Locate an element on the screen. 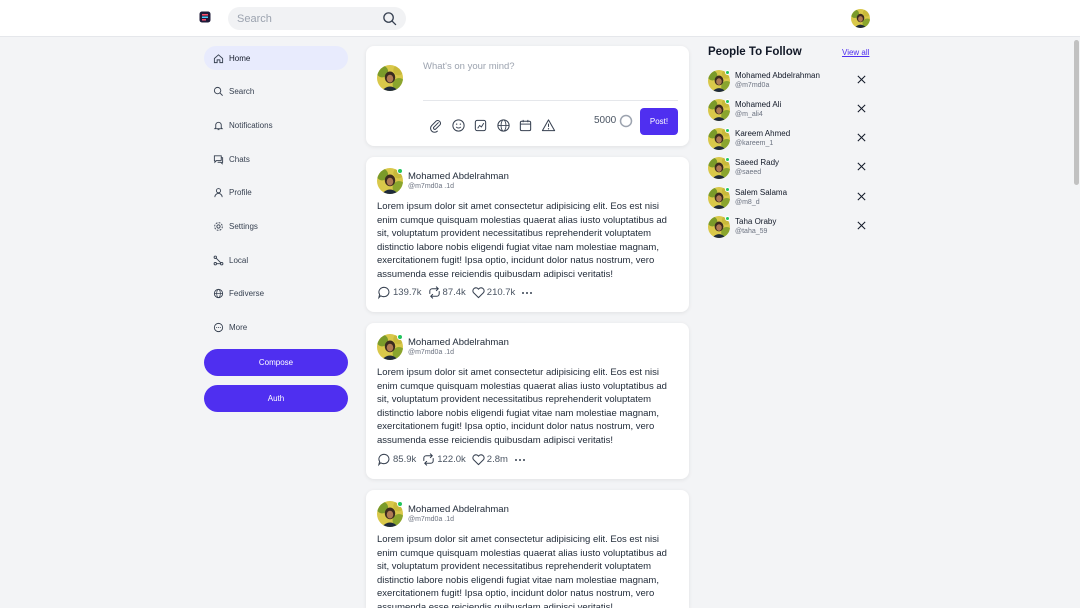 This screenshot has width=1080, height=608. composer-avatar is located at coordinates (390, 78).